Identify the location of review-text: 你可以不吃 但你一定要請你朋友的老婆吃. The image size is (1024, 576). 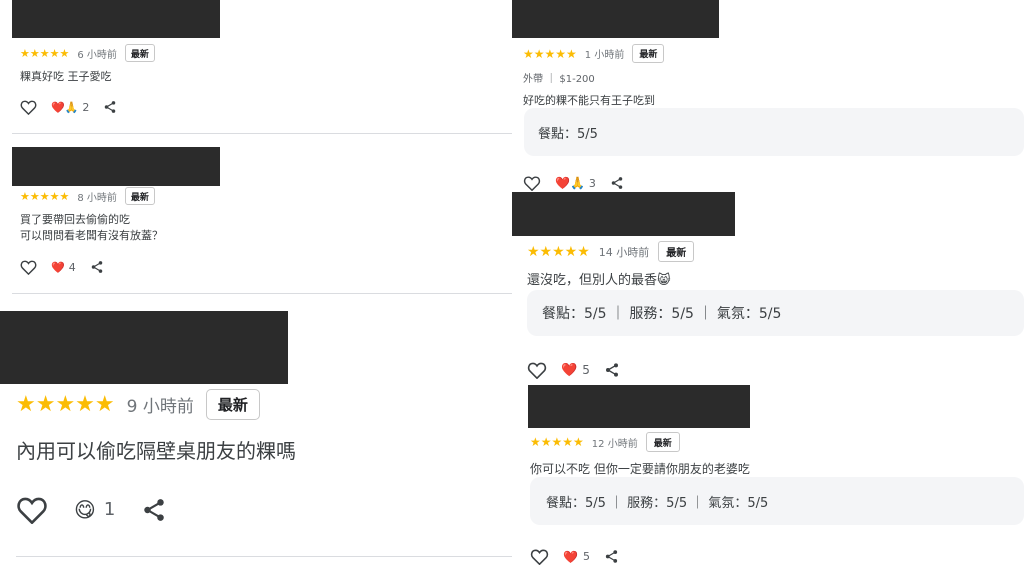
(640, 469).